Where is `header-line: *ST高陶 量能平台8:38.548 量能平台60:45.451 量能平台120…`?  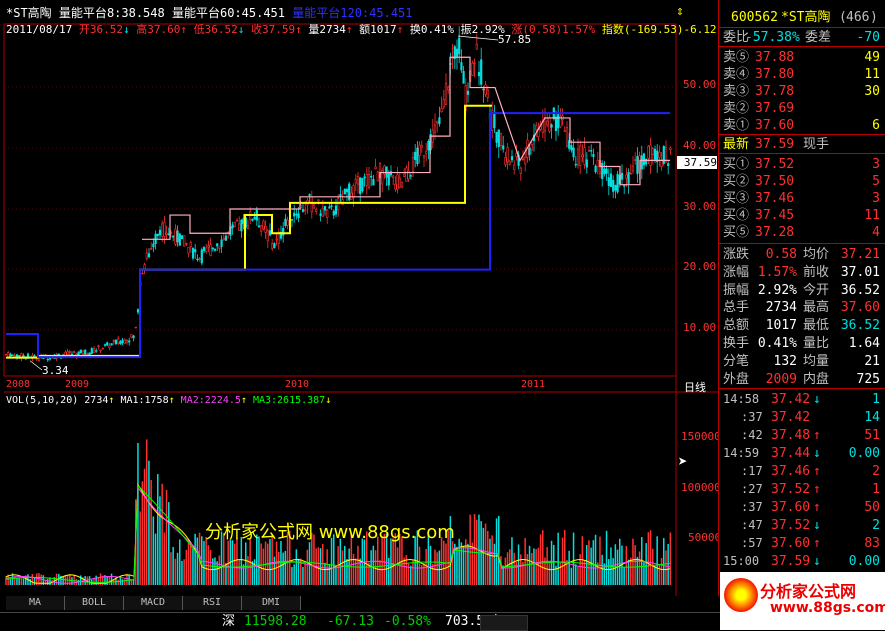
header-line: *ST高陶 量能平台8:38.548 量能平台60:45.451 量能平台120… is located at coordinates (209, 12).